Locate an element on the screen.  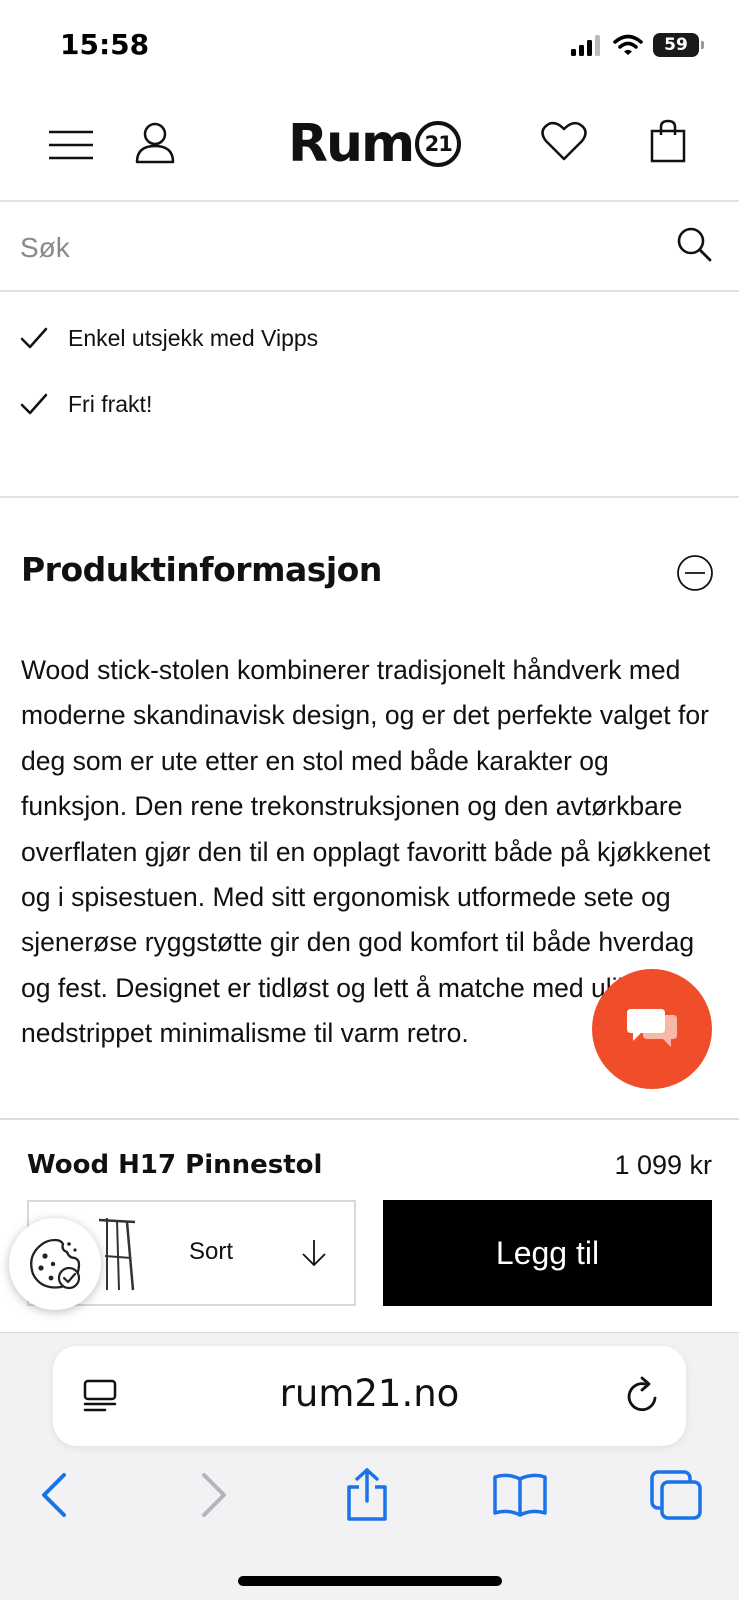
cookie-settings-button is located at coordinates (55, 1264).